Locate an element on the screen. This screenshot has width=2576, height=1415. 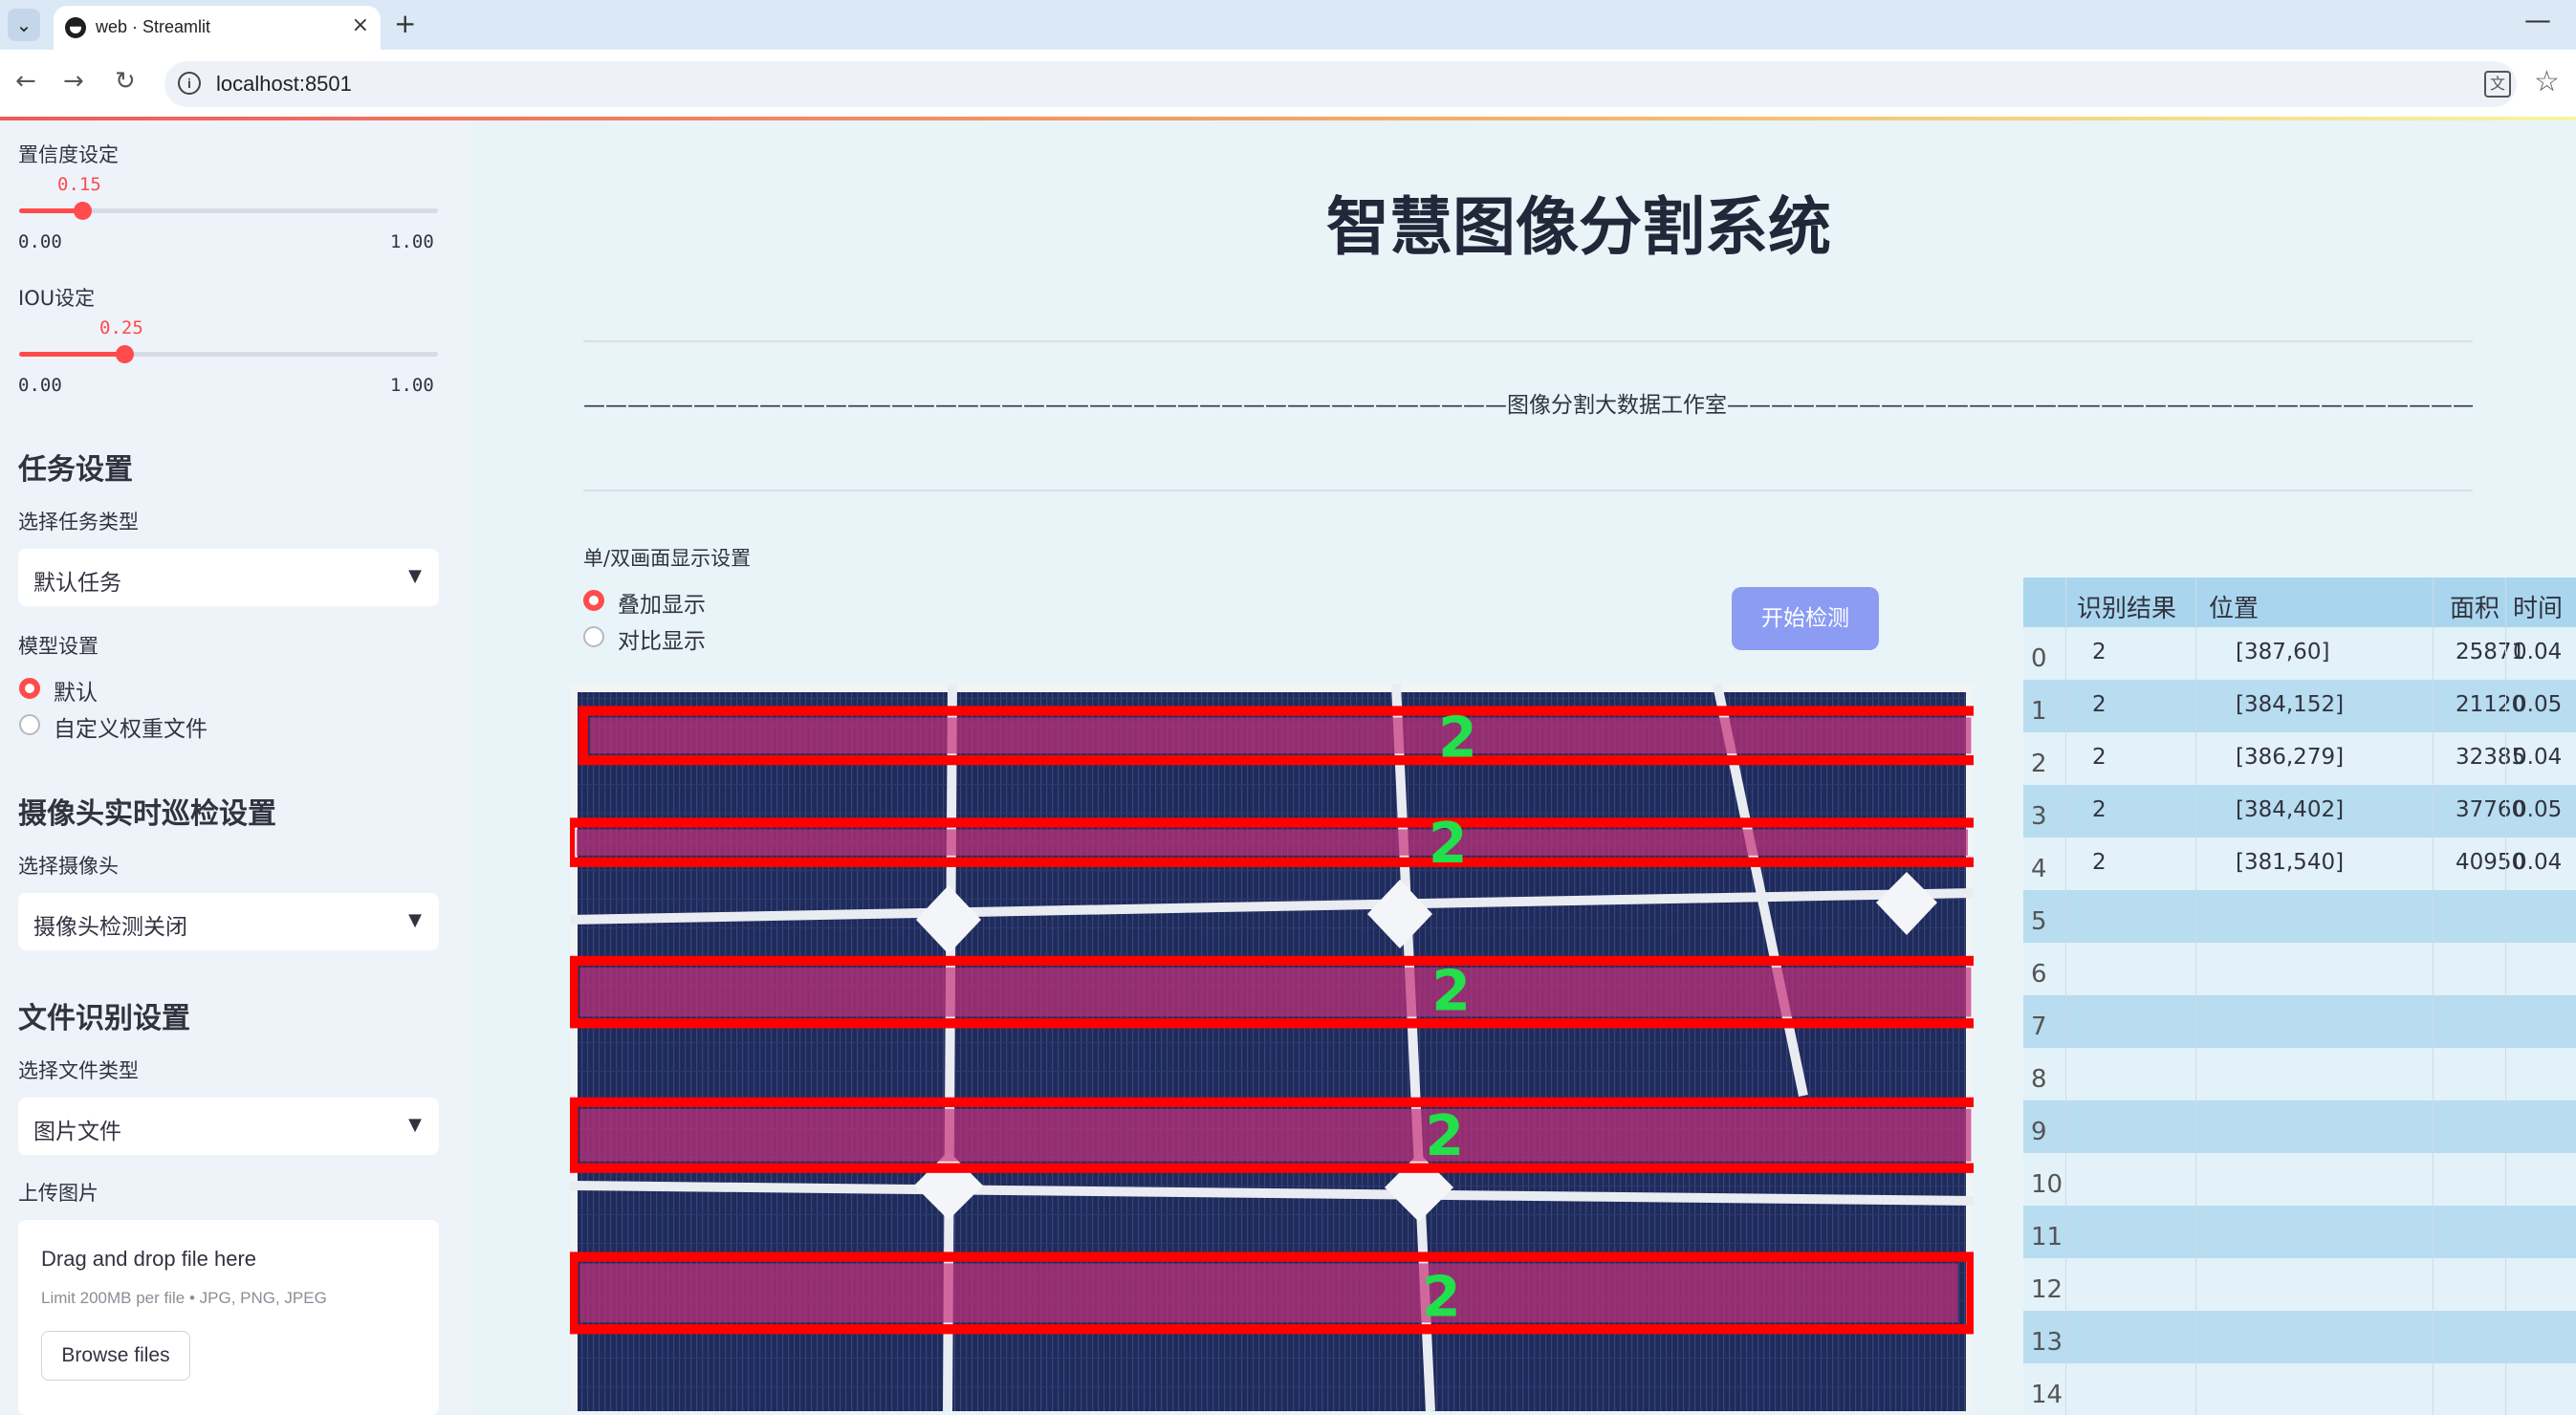
table-cell-idx: 0 is located at coordinates (2039, 658).